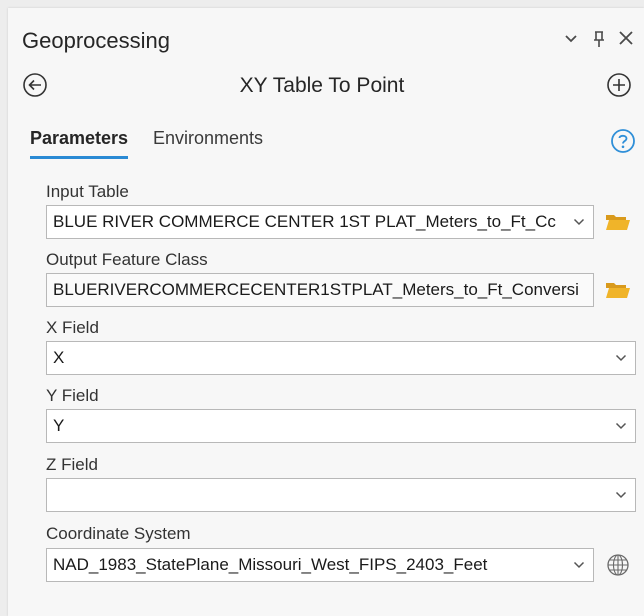 The width and height of the screenshot is (644, 616). Describe the element at coordinates (79, 138) in the screenshot. I see `tab-parameters-label: Parameters` at that location.